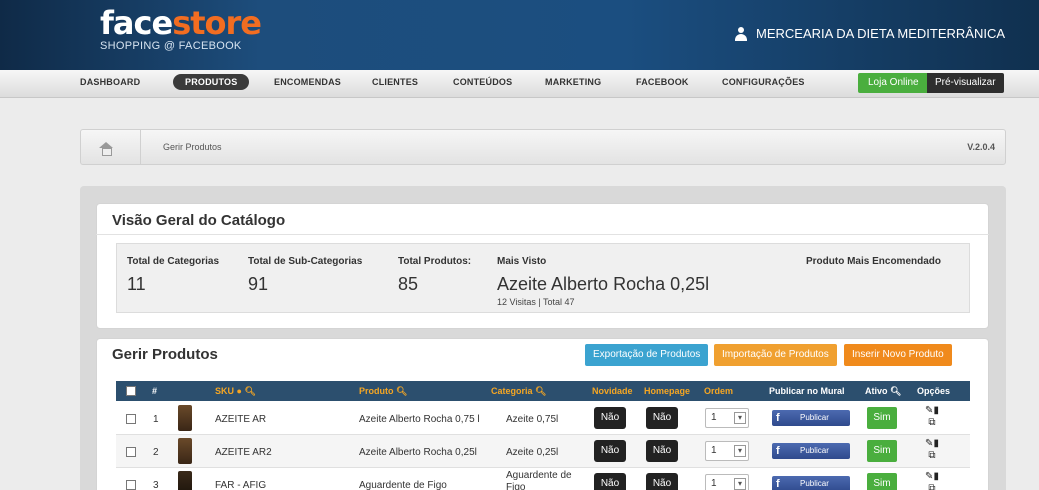  Describe the element at coordinates (435, 261) in the screenshot. I see `total-produtos-label: Total Produtos:` at that location.